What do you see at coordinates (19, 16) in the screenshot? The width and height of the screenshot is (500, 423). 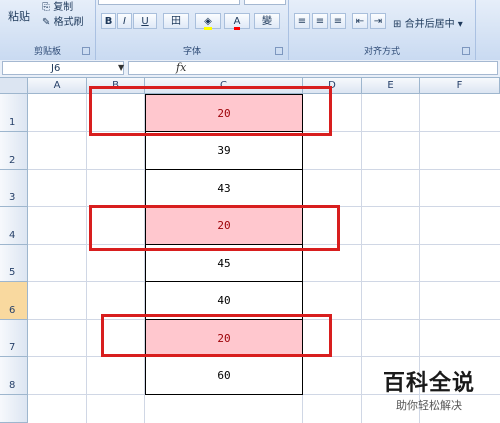 I see `paste-button: 粘贴` at bounding box center [19, 16].